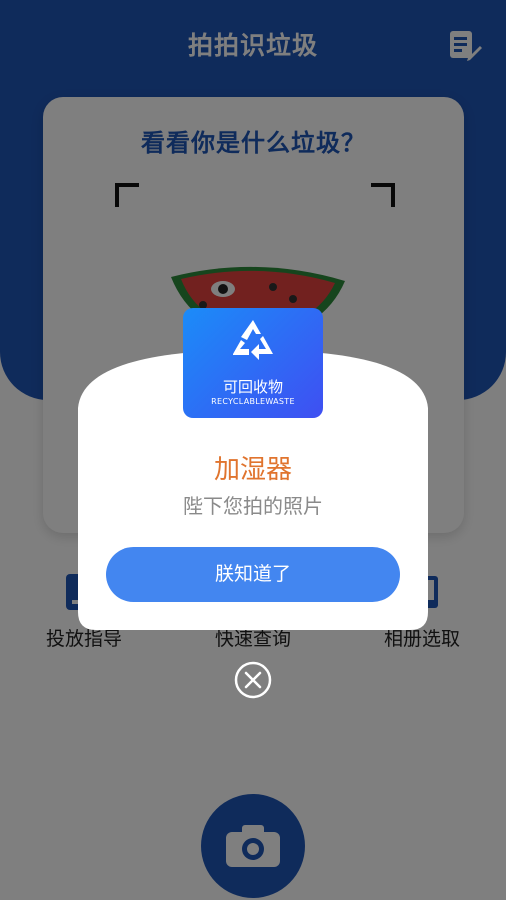 This screenshot has height=900, width=506. Describe the element at coordinates (252, 470) in the screenshot. I see `result-item-name: 加湿器` at that location.